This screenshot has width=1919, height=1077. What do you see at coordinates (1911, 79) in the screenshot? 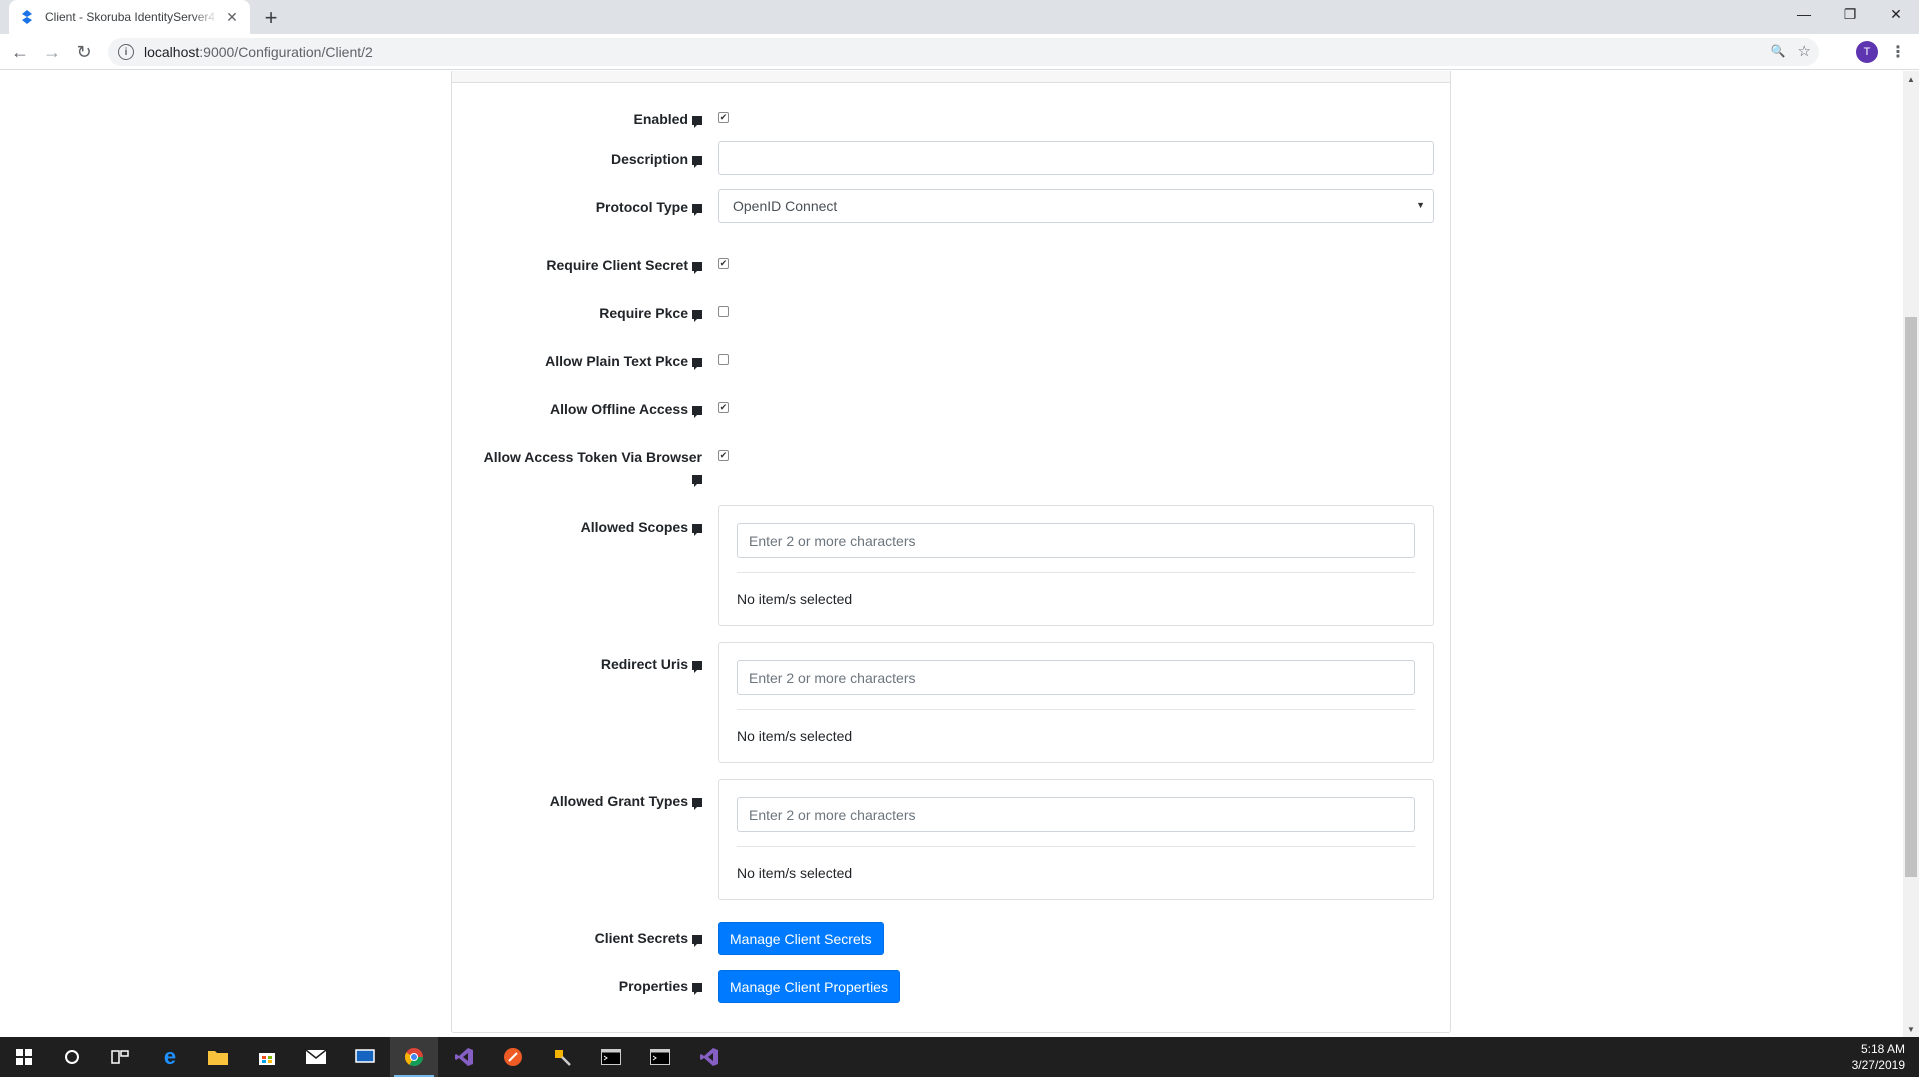
I see `scroll-up-arrow-icon: ▲` at bounding box center [1911, 79].